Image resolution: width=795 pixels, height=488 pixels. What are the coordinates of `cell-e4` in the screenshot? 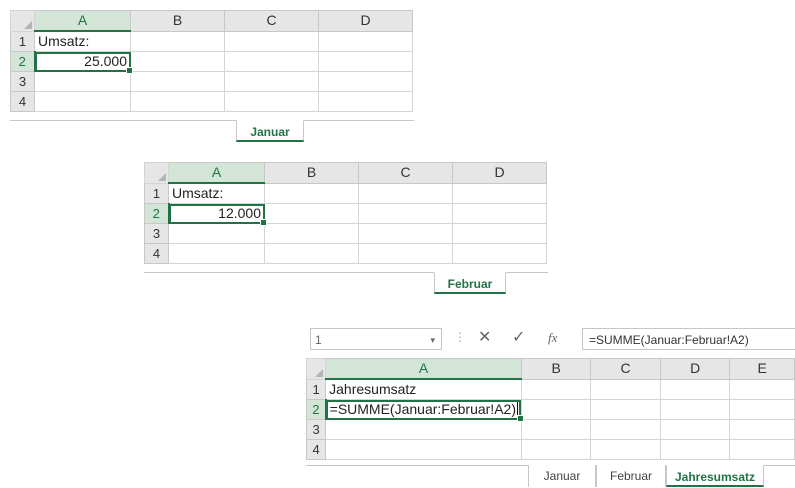 It's located at (762, 449).